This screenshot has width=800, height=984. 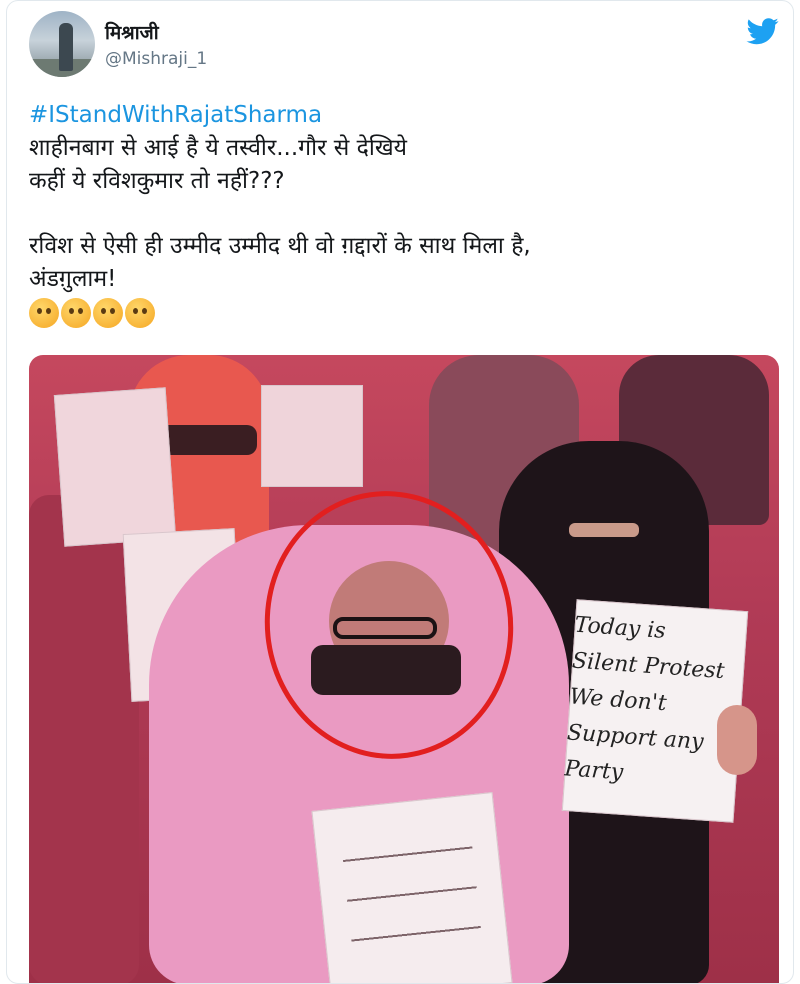 I want to click on avatar, so click(x=62, y=44).